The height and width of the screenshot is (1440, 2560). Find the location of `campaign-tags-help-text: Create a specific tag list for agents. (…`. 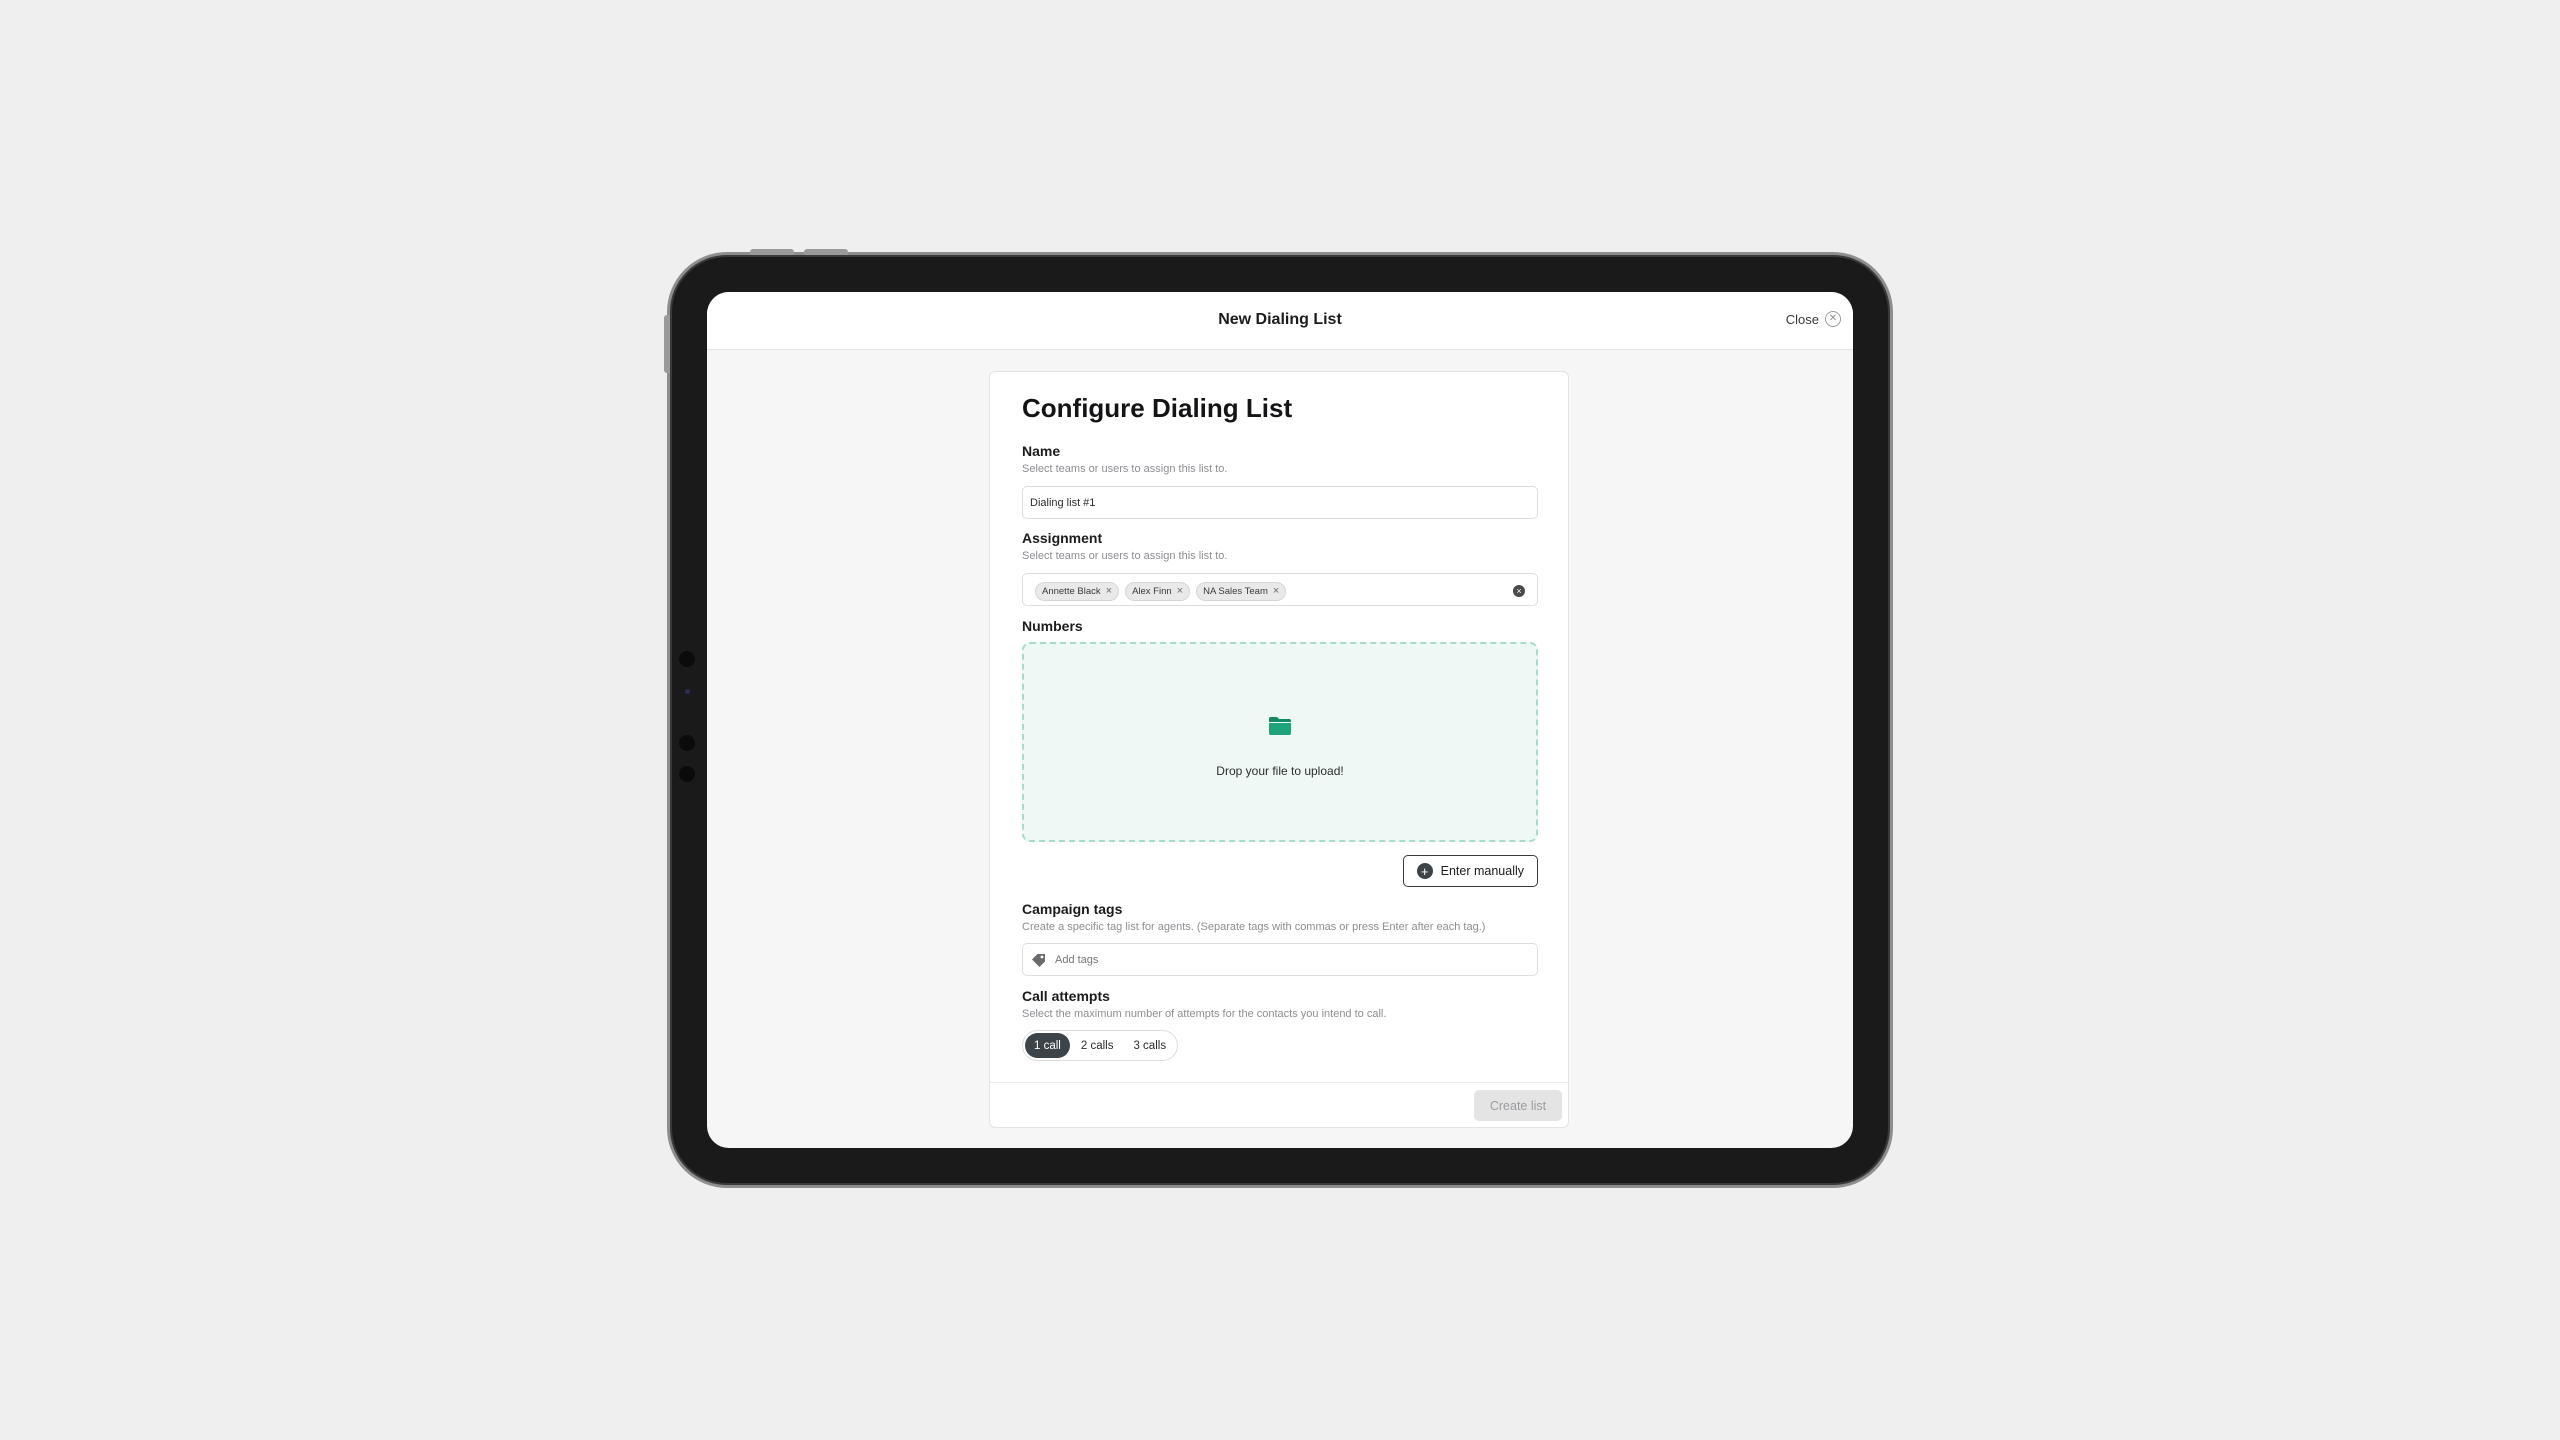

campaign-tags-help-text: Create a specific tag list for agents. (… is located at coordinates (1254, 927).